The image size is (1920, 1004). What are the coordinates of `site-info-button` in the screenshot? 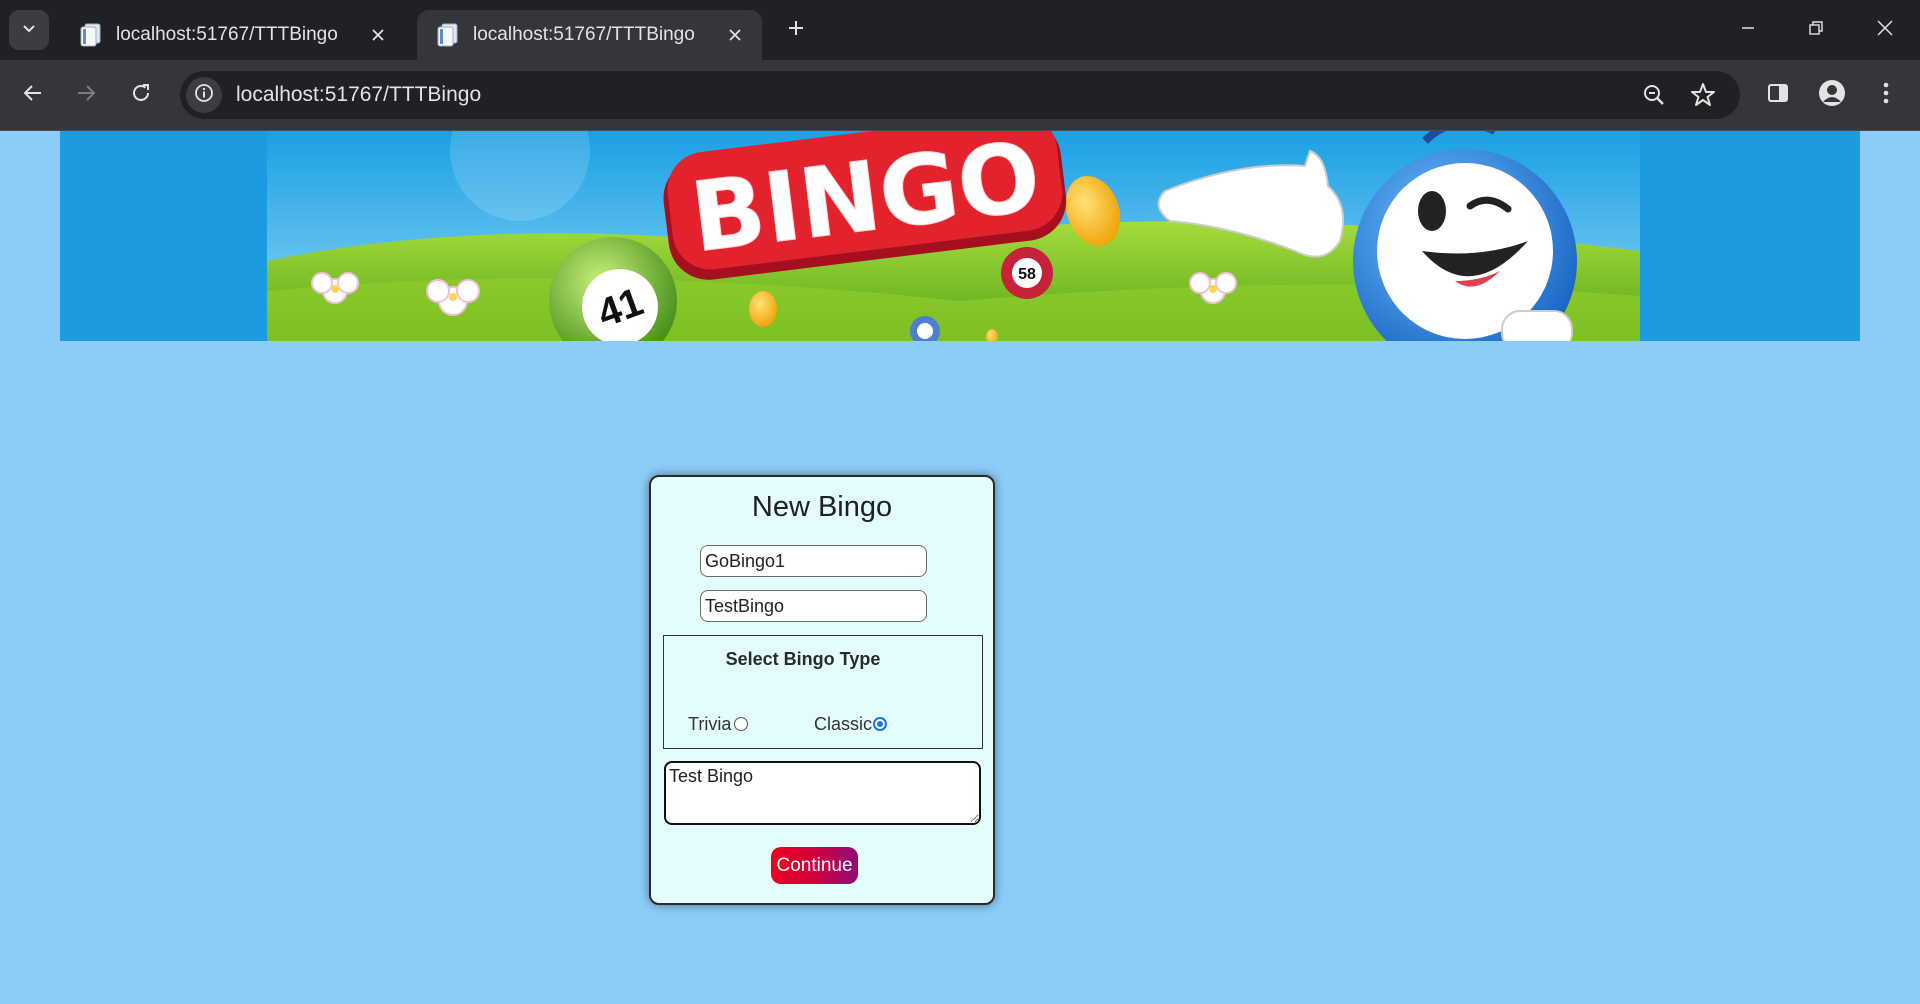 It's located at (204, 95).